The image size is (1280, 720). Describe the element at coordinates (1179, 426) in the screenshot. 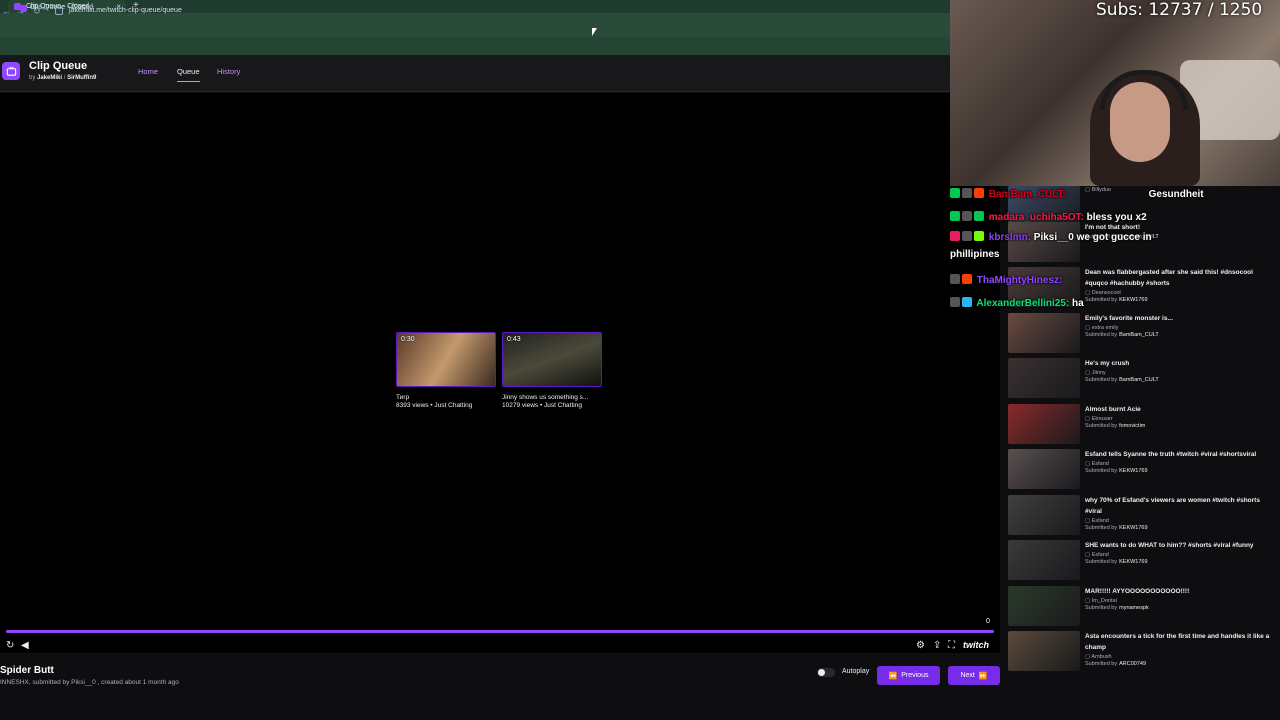

I see `queue-item-submitter: Submitted by fomovictim` at that location.